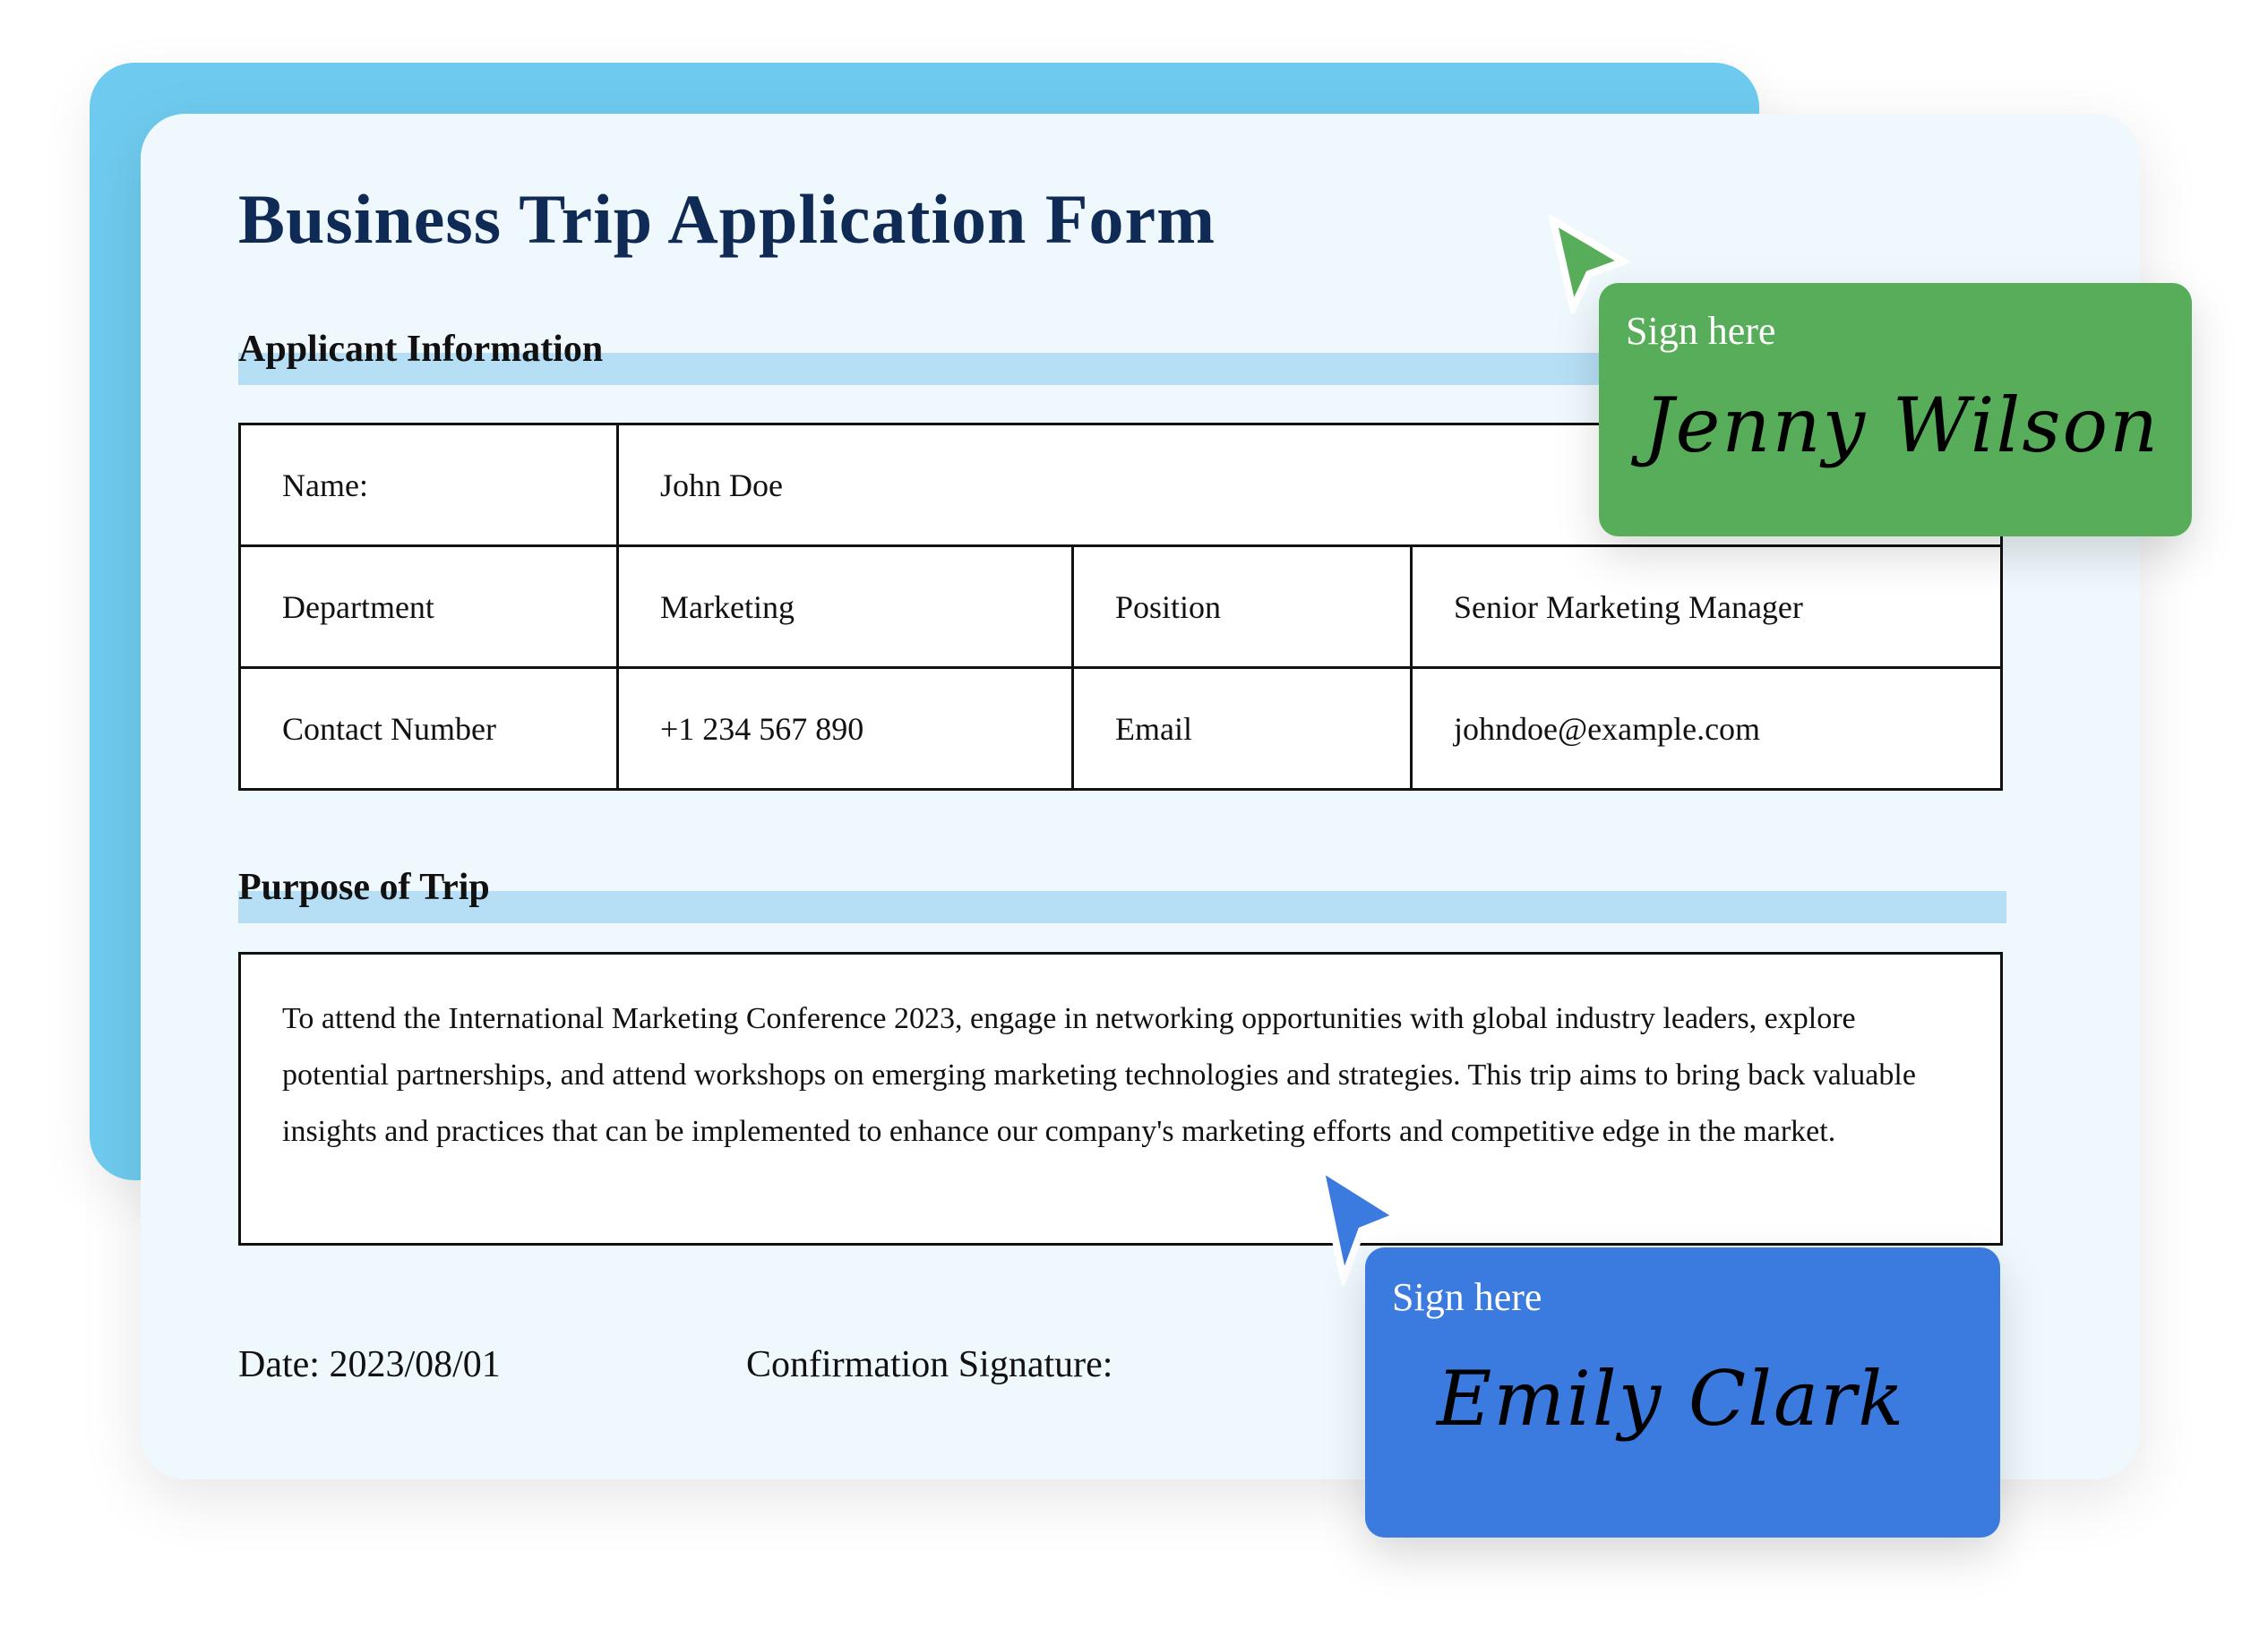 Image resolution: width=2268 pixels, height=1628 pixels. Describe the element at coordinates (1242, 606) in the screenshot. I see `position-label: Position` at that location.